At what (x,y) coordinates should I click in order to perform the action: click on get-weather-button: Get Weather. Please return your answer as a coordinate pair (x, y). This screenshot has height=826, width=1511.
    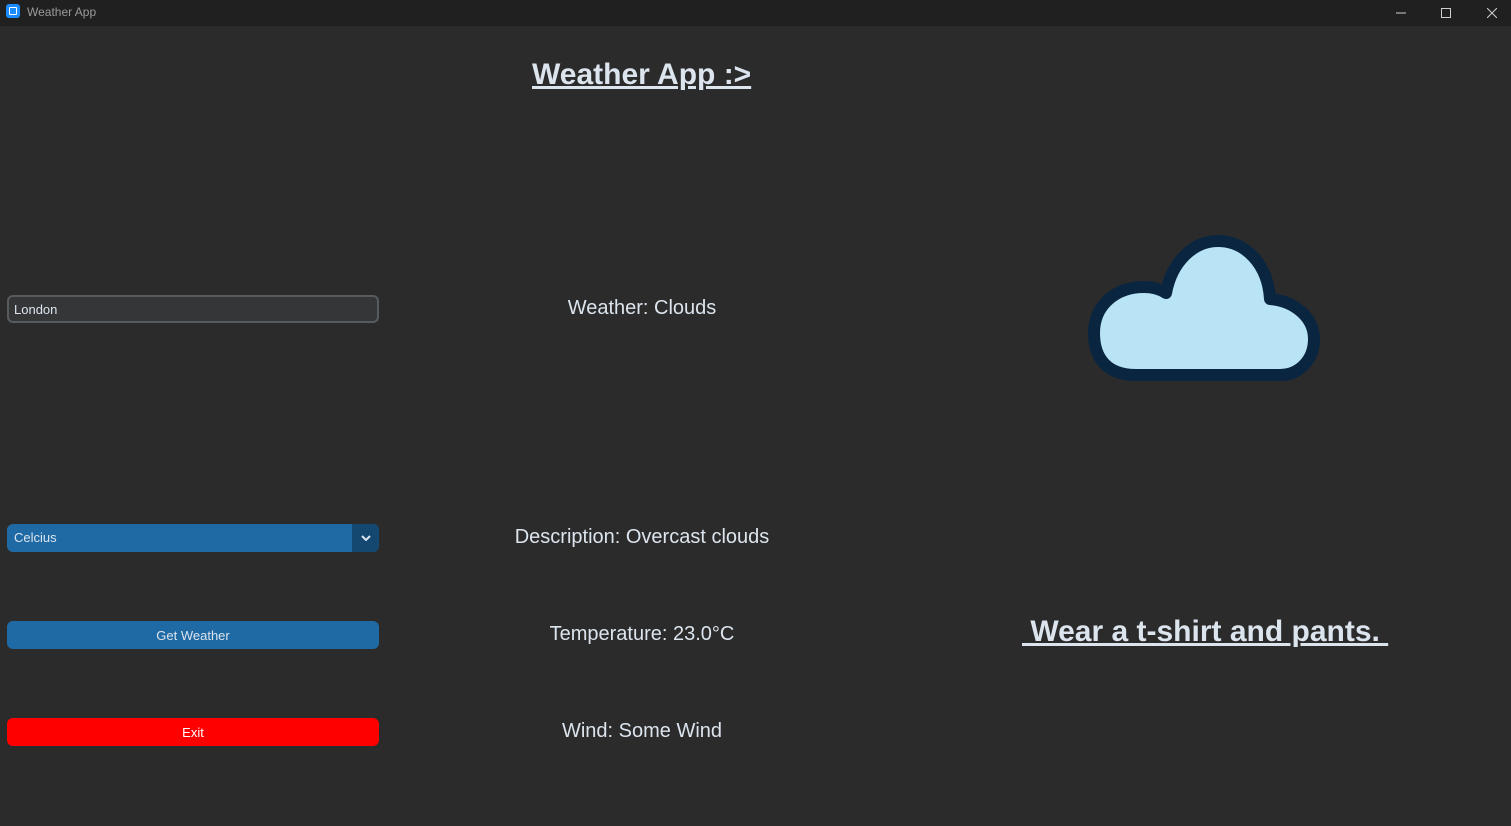
    Looking at the image, I should click on (193, 635).